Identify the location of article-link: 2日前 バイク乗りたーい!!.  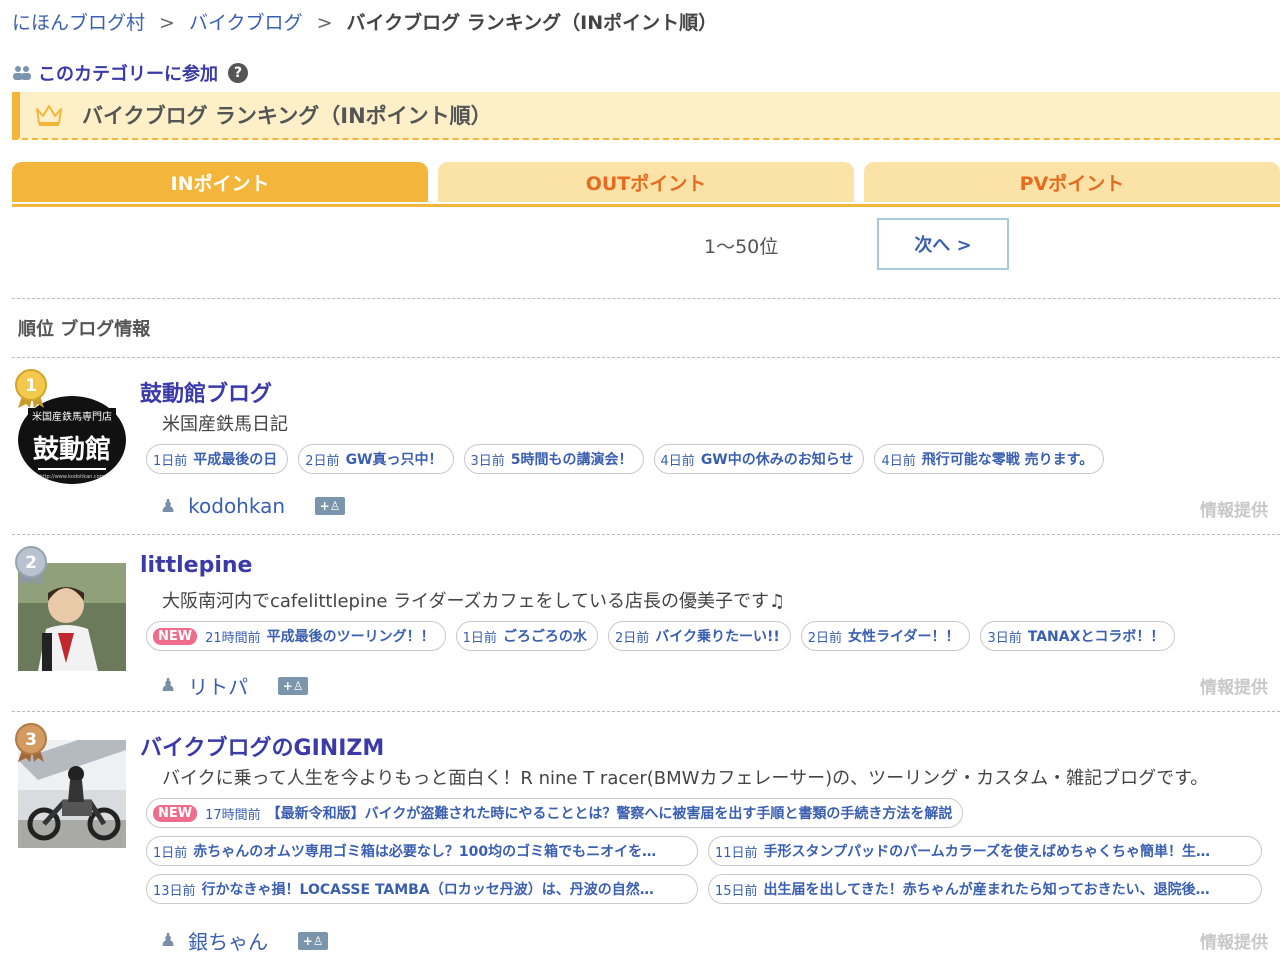
(699, 636).